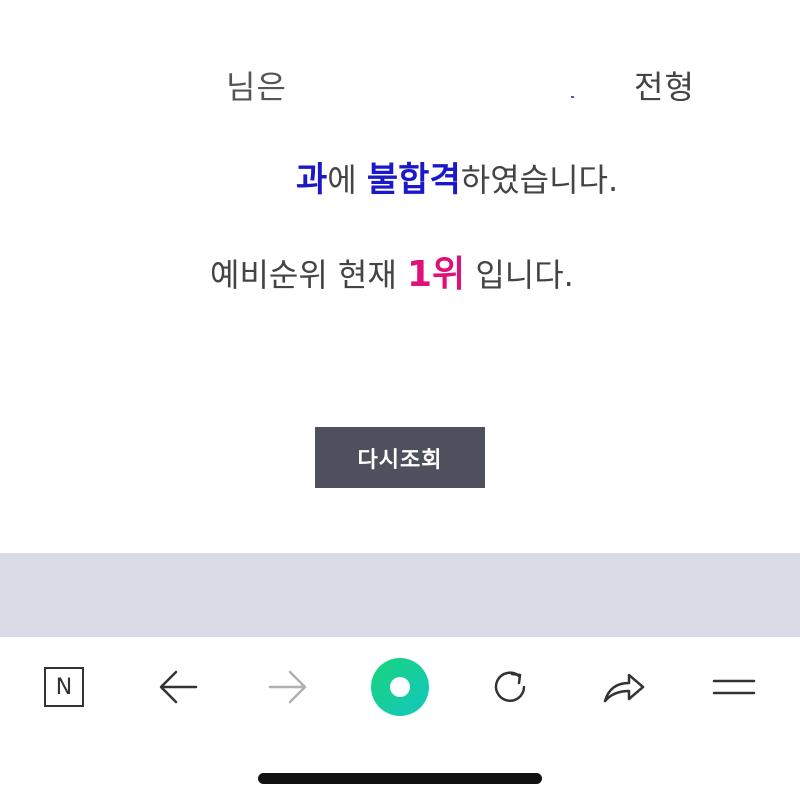  Describe the element at coordinates (308, 275) in the screenshot. I see `rank-prefix-text: 예비순위 현재` at that location.